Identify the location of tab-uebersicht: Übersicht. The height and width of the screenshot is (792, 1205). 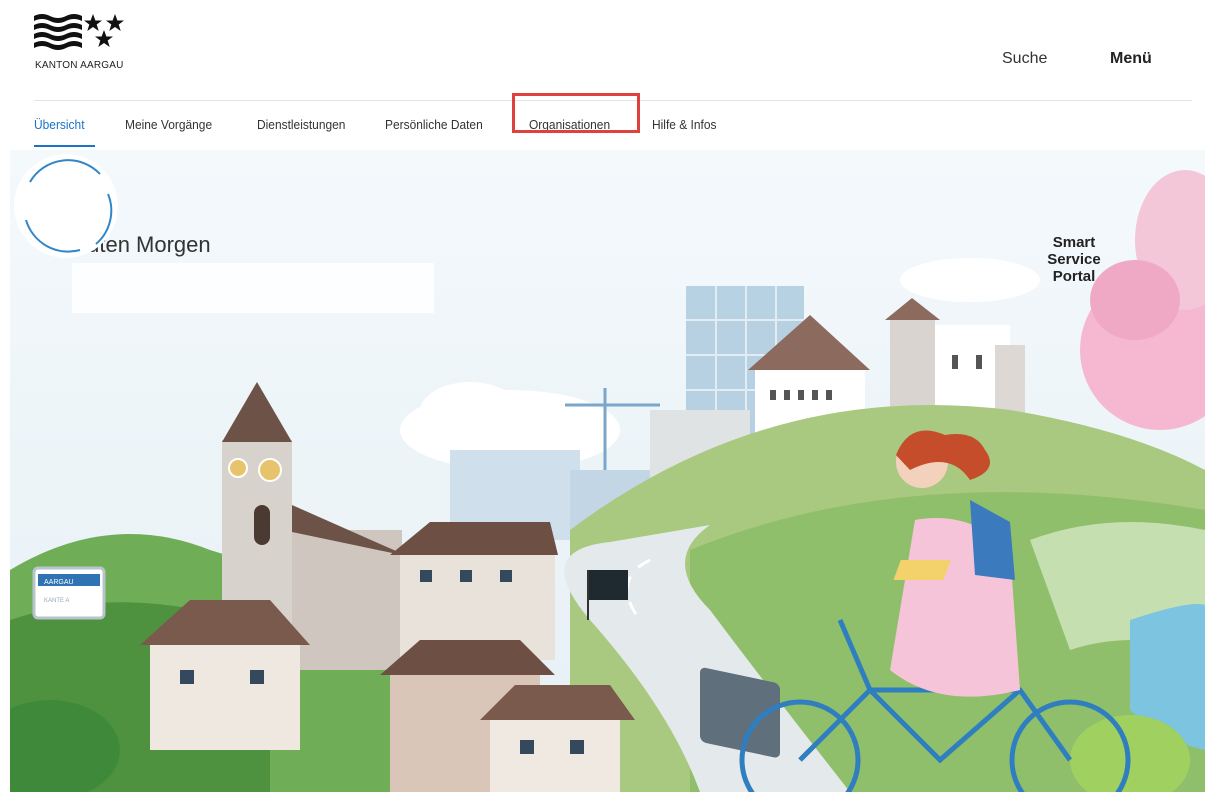
(59, 124).